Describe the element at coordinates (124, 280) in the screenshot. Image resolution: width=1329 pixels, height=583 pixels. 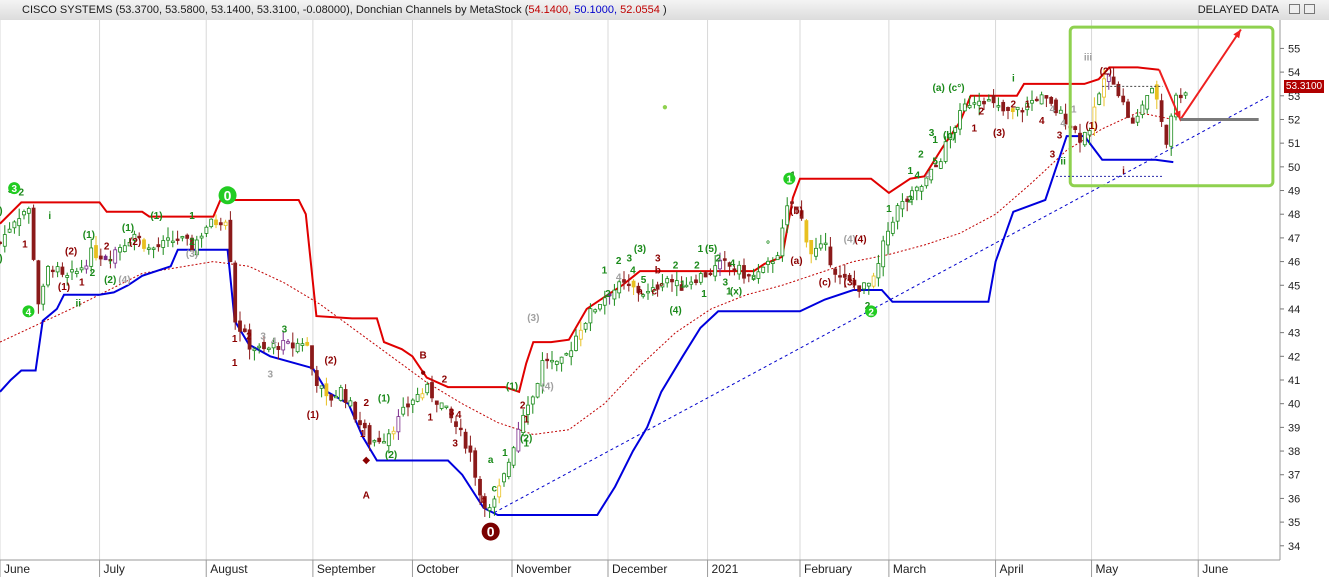
I see `wave-label: (4)` at that location.